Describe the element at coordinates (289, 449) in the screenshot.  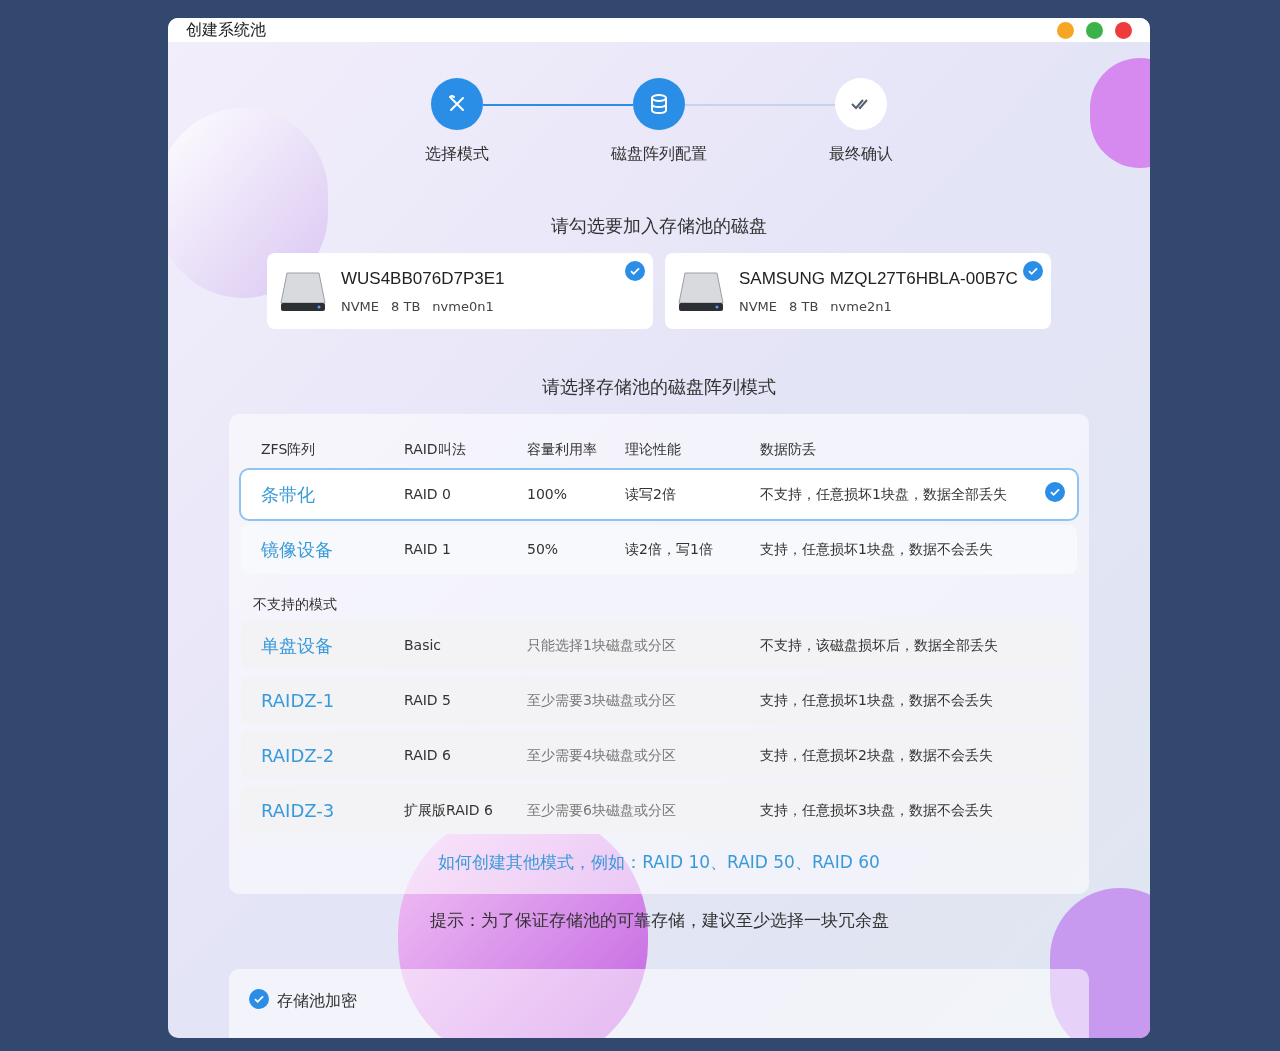
I see `column-header: ZFS阵列` at that location.